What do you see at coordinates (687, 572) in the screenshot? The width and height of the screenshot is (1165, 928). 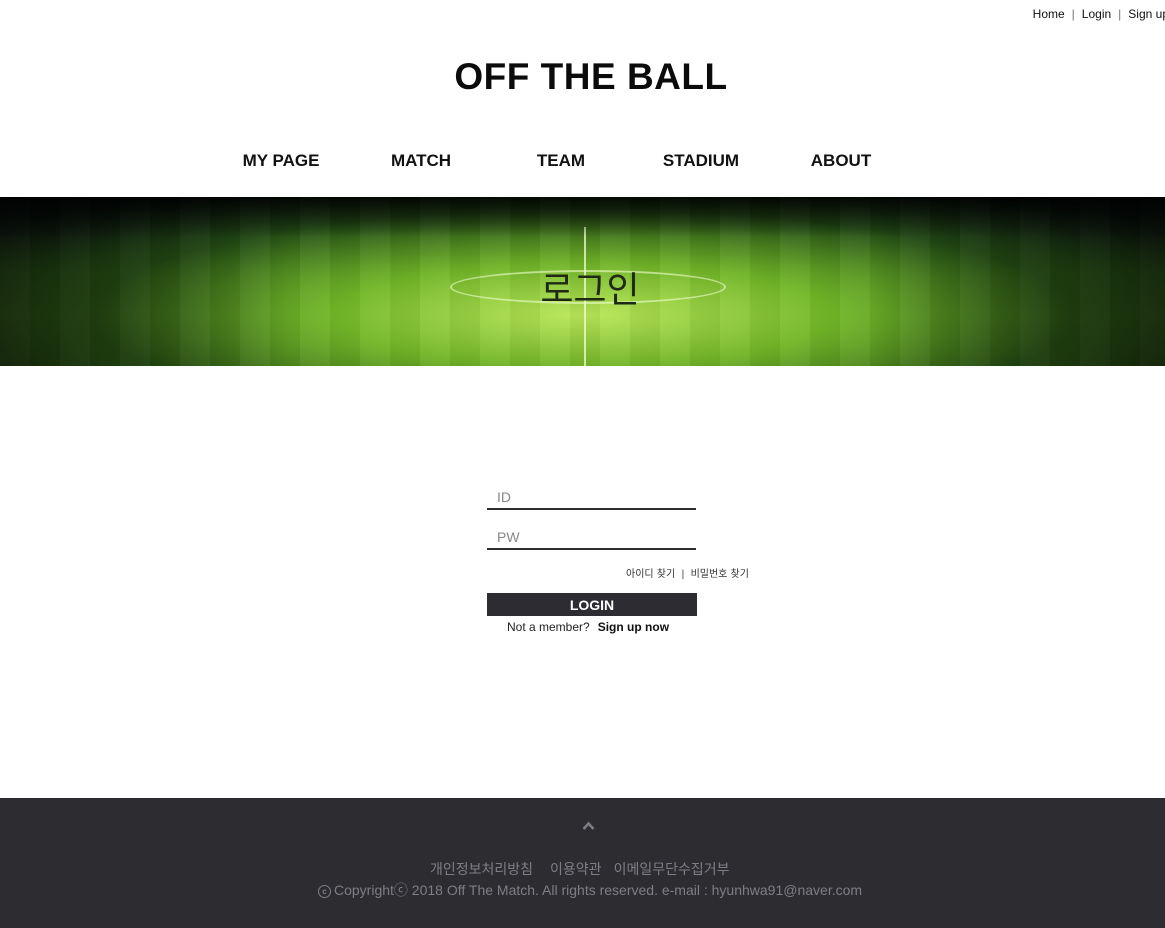 I see `find-account-links: 아이디 찾기 | 비밀번호 찾기` at bounding box center [687, 572].